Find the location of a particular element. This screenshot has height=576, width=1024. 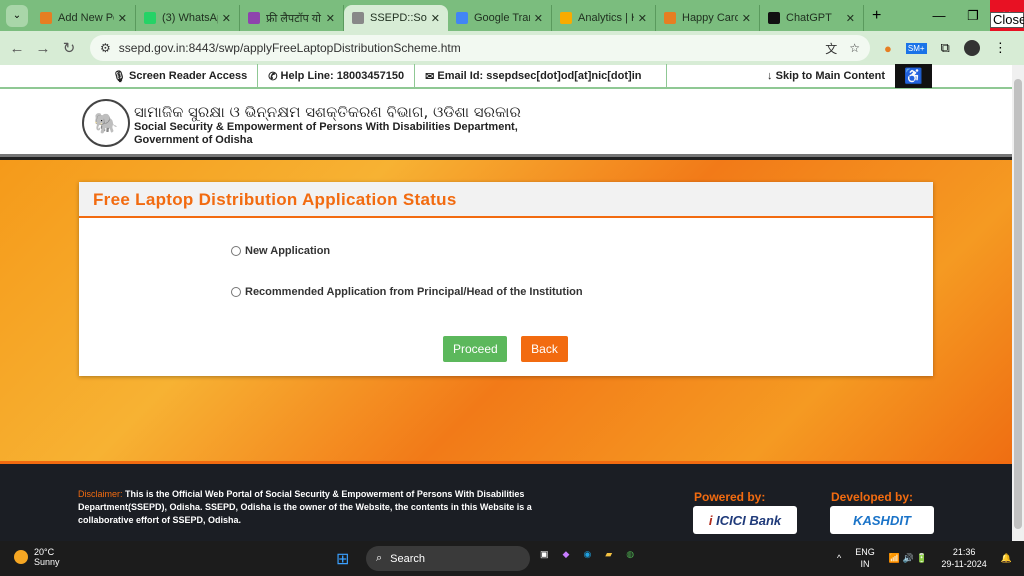

weather-widget: 20°C Sunny is located at coordinates (37, 557).